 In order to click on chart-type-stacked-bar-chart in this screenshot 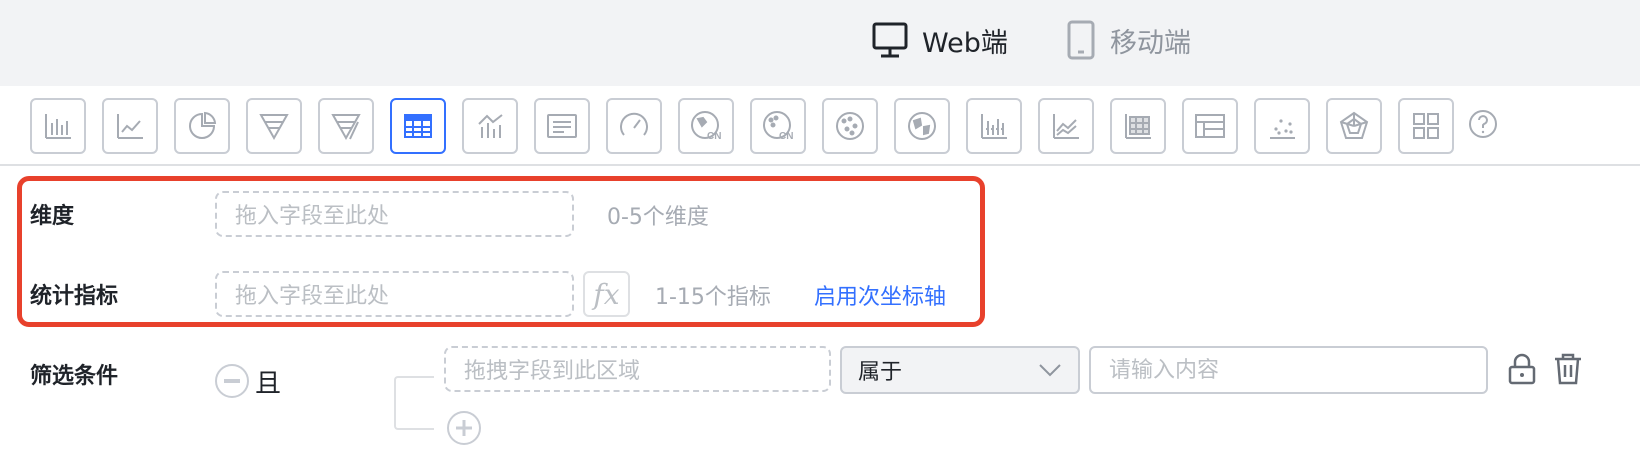, I will do `click(994, 126)`.